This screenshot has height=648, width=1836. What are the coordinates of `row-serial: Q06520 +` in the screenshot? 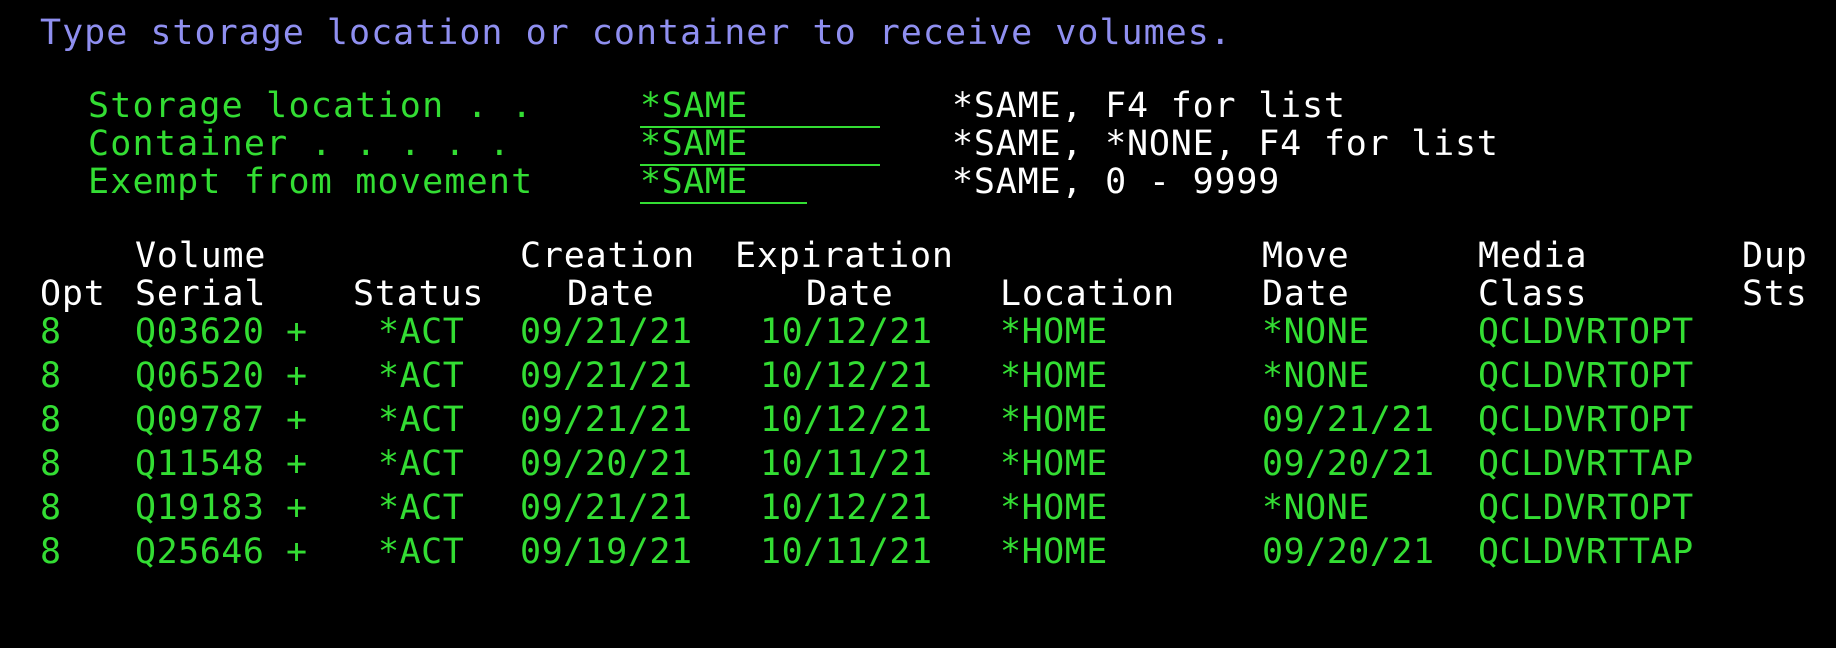 It's located at (221, 376).